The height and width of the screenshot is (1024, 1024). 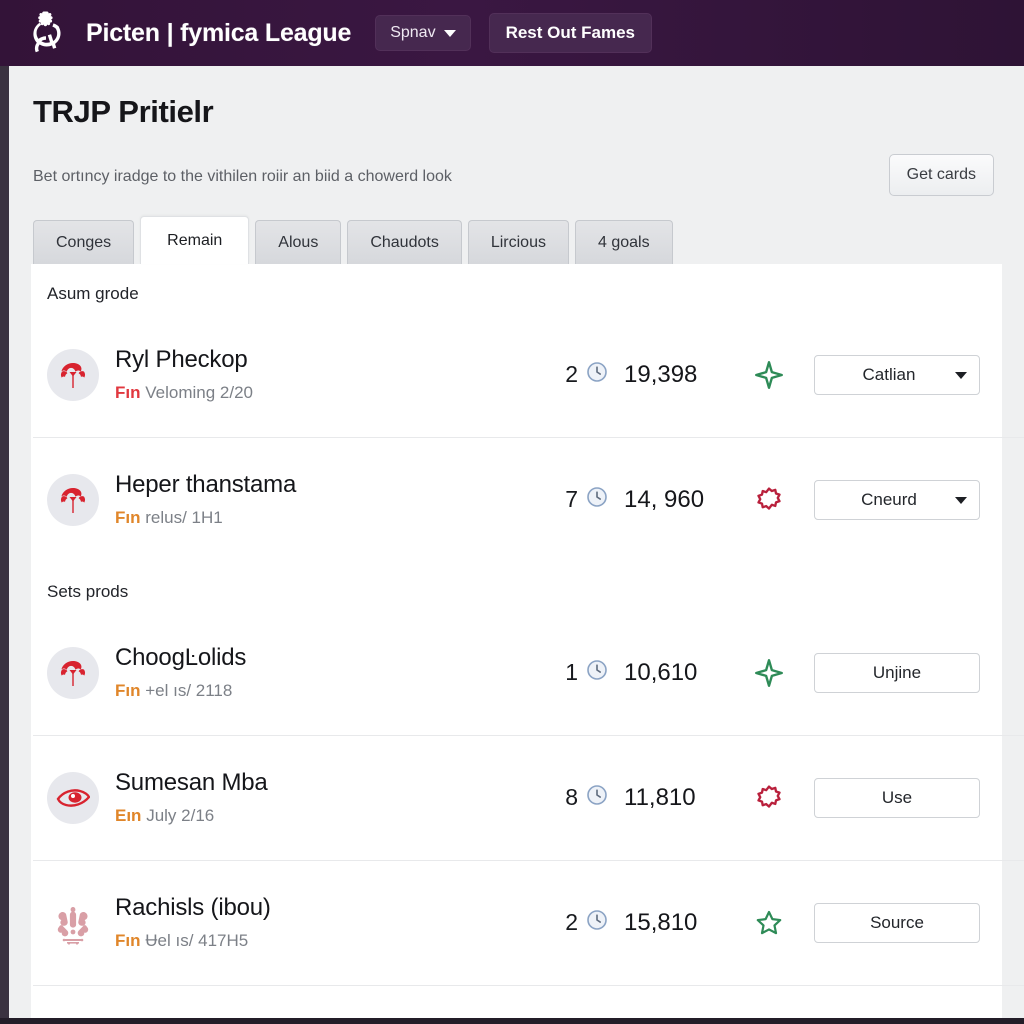 I want to click on row-action-select: Cneurd, so click(x=897, y=499).